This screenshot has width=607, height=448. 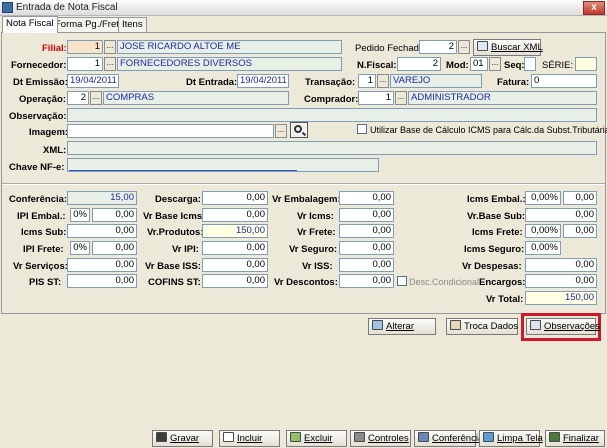 I want to click on filial-name-field: JOSE RICARDO ALTOE ME, so click(x=229, y=47).